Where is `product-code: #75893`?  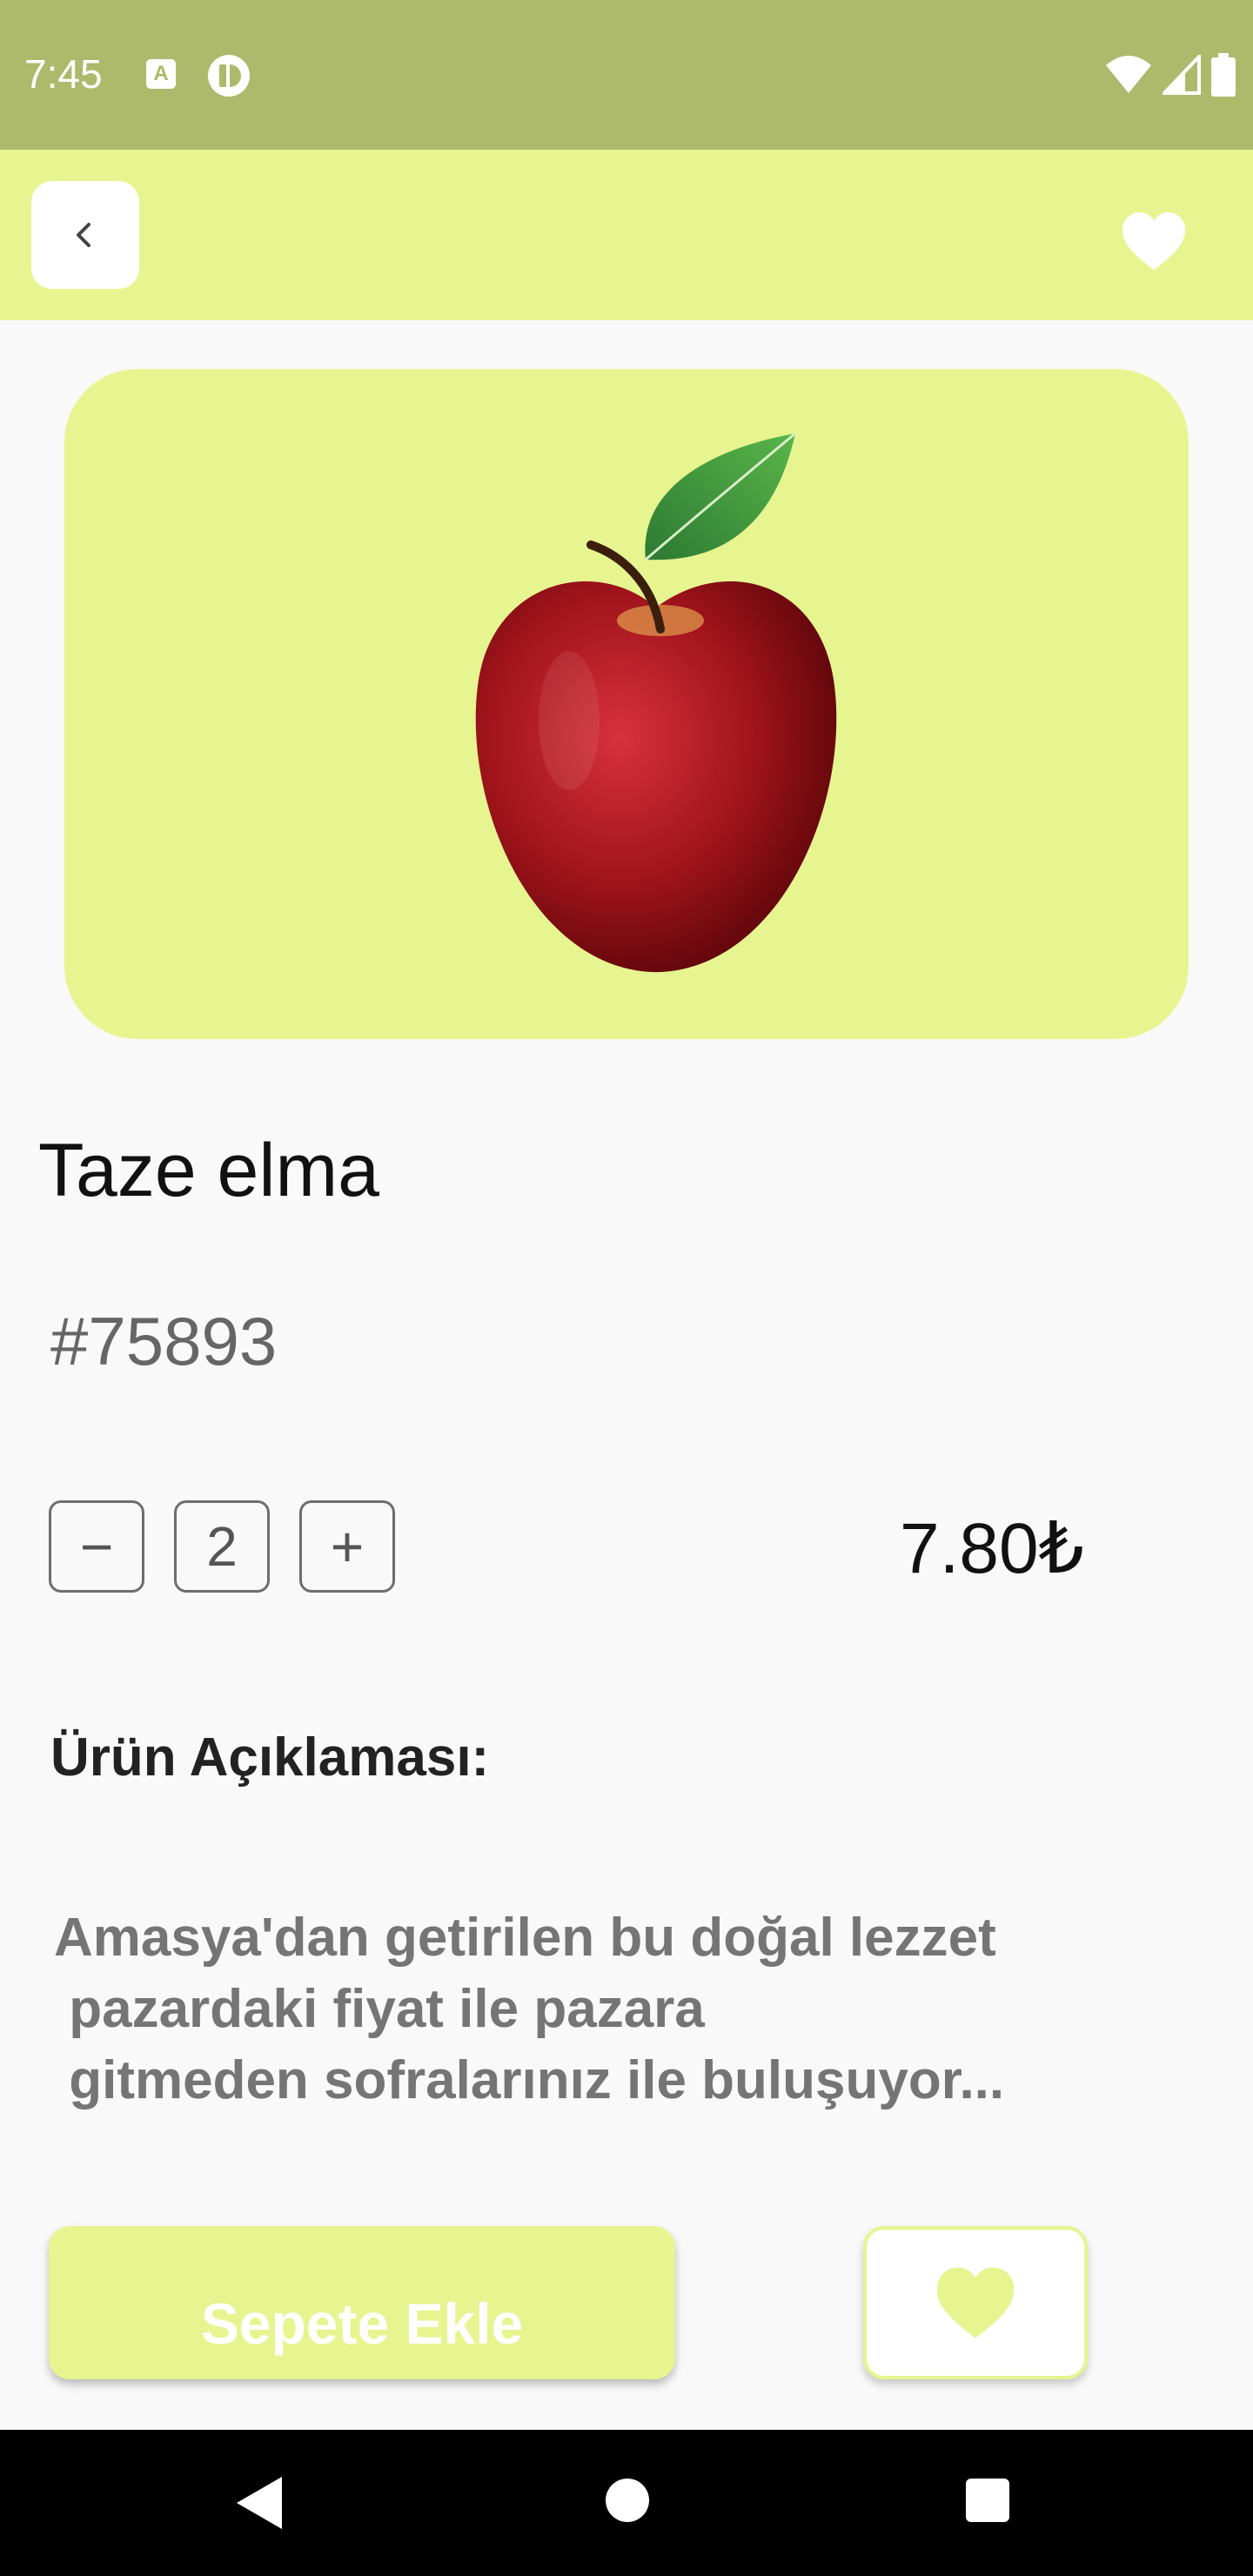
product-code: #75893 is located at coordinates (164, 1341).